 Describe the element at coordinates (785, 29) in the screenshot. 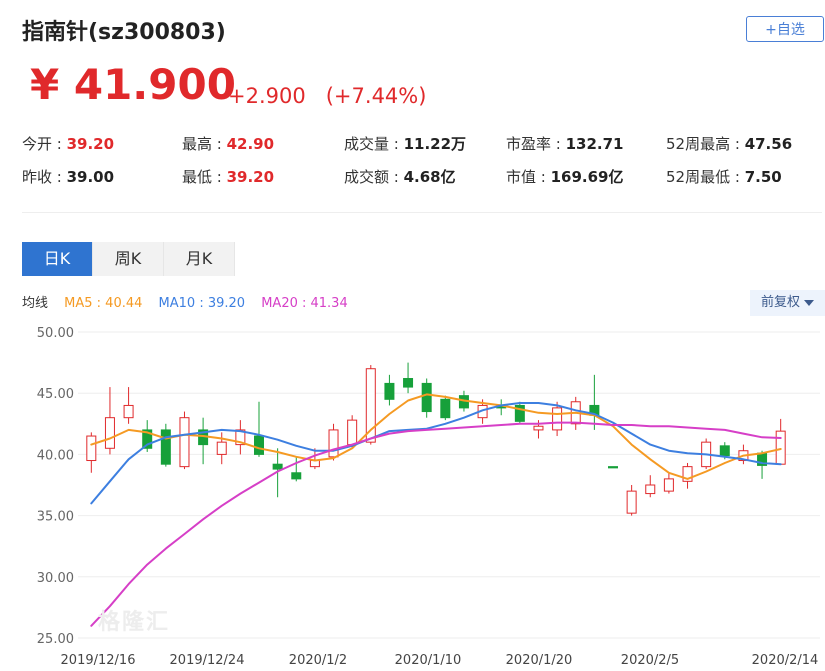

I see `add-to-watchlist-button: +自选` at that location.